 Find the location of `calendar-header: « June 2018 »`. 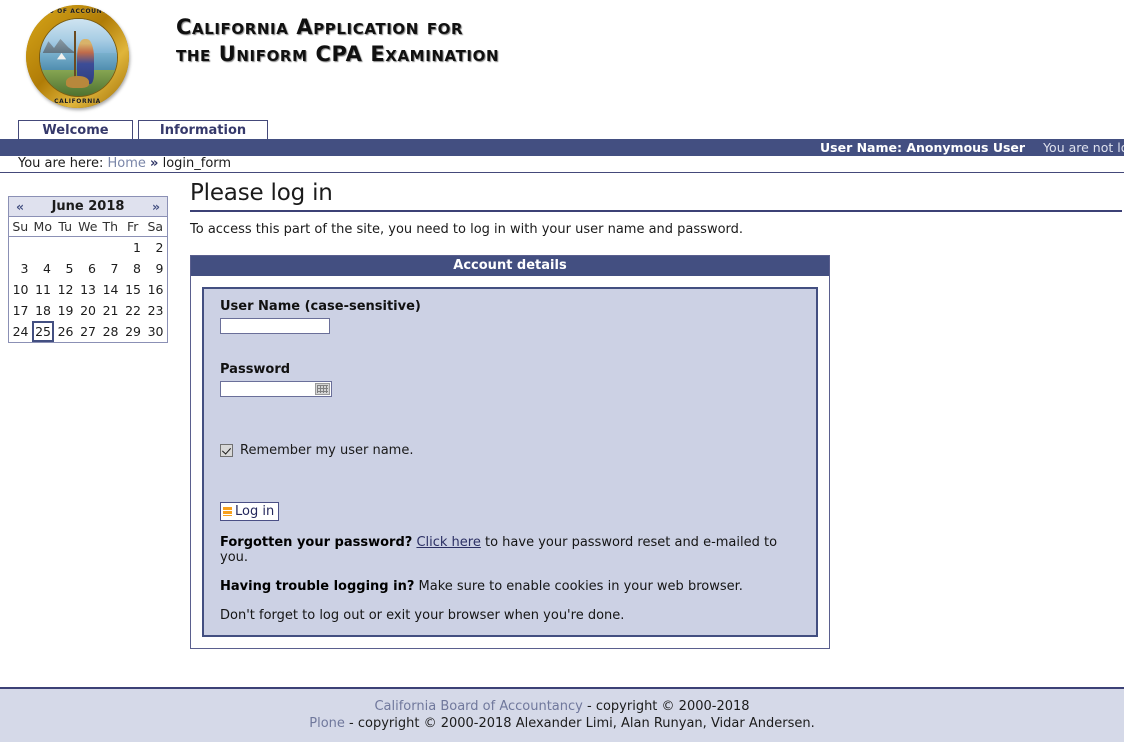

calendar-header: « June 2018 » is located at coordinates (88, 207).